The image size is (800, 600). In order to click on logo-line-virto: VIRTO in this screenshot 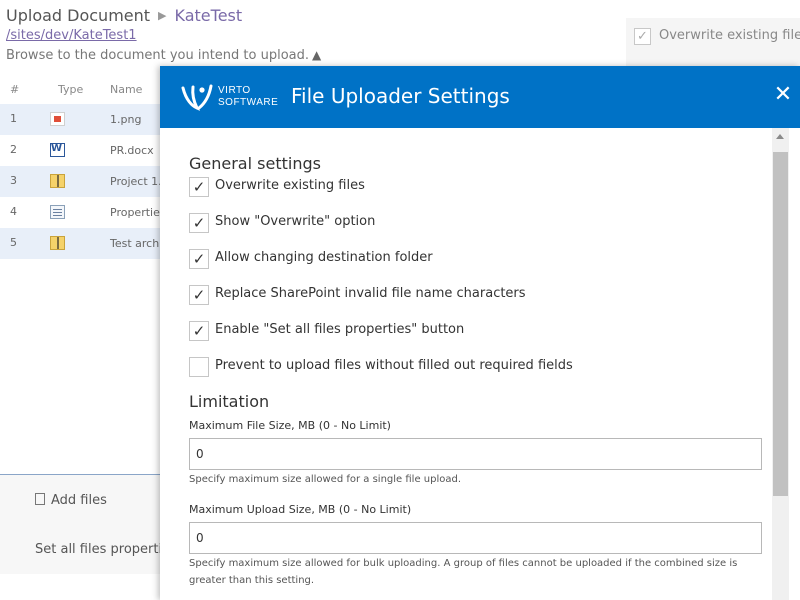, I will do `click(234, 90)`.